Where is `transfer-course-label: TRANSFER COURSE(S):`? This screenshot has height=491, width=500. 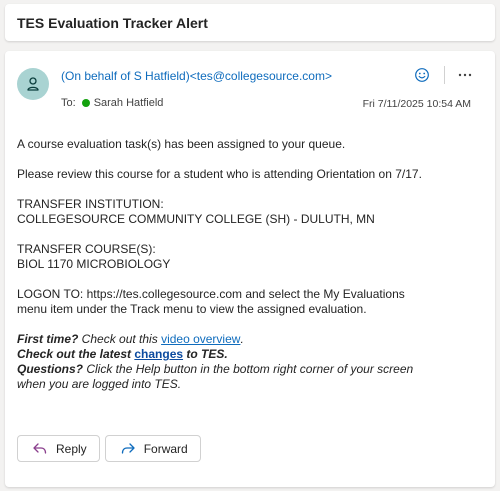 transfer-course-label: TRANSFER COURSE(S): is located at coordinates (86, 249).